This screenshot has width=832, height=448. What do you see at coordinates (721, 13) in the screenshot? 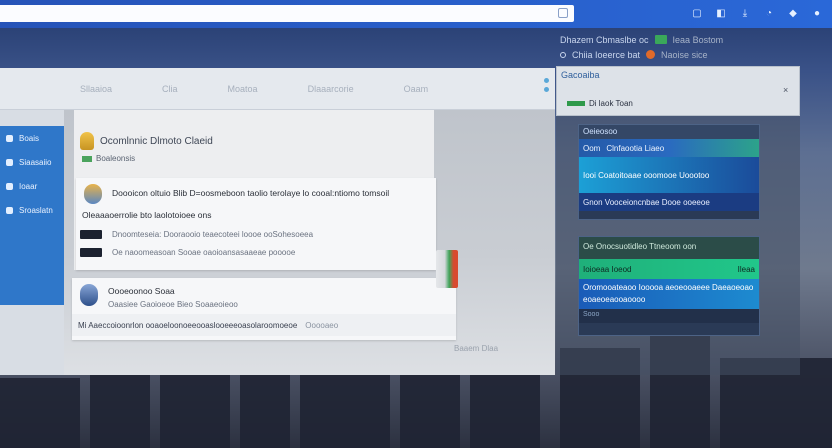
I see `sidebar-icon: ◧` at bounding box center [721, 13].